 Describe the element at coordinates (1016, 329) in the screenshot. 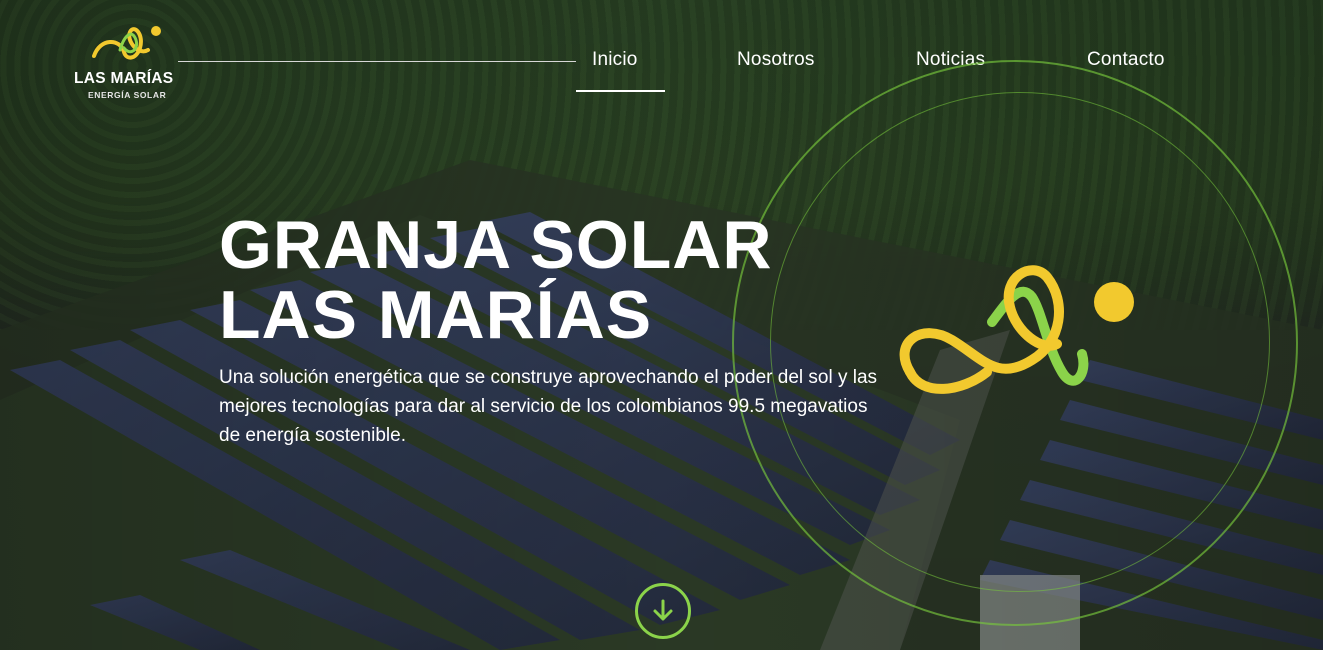

I see `las-marias-mark-icon` at that location.